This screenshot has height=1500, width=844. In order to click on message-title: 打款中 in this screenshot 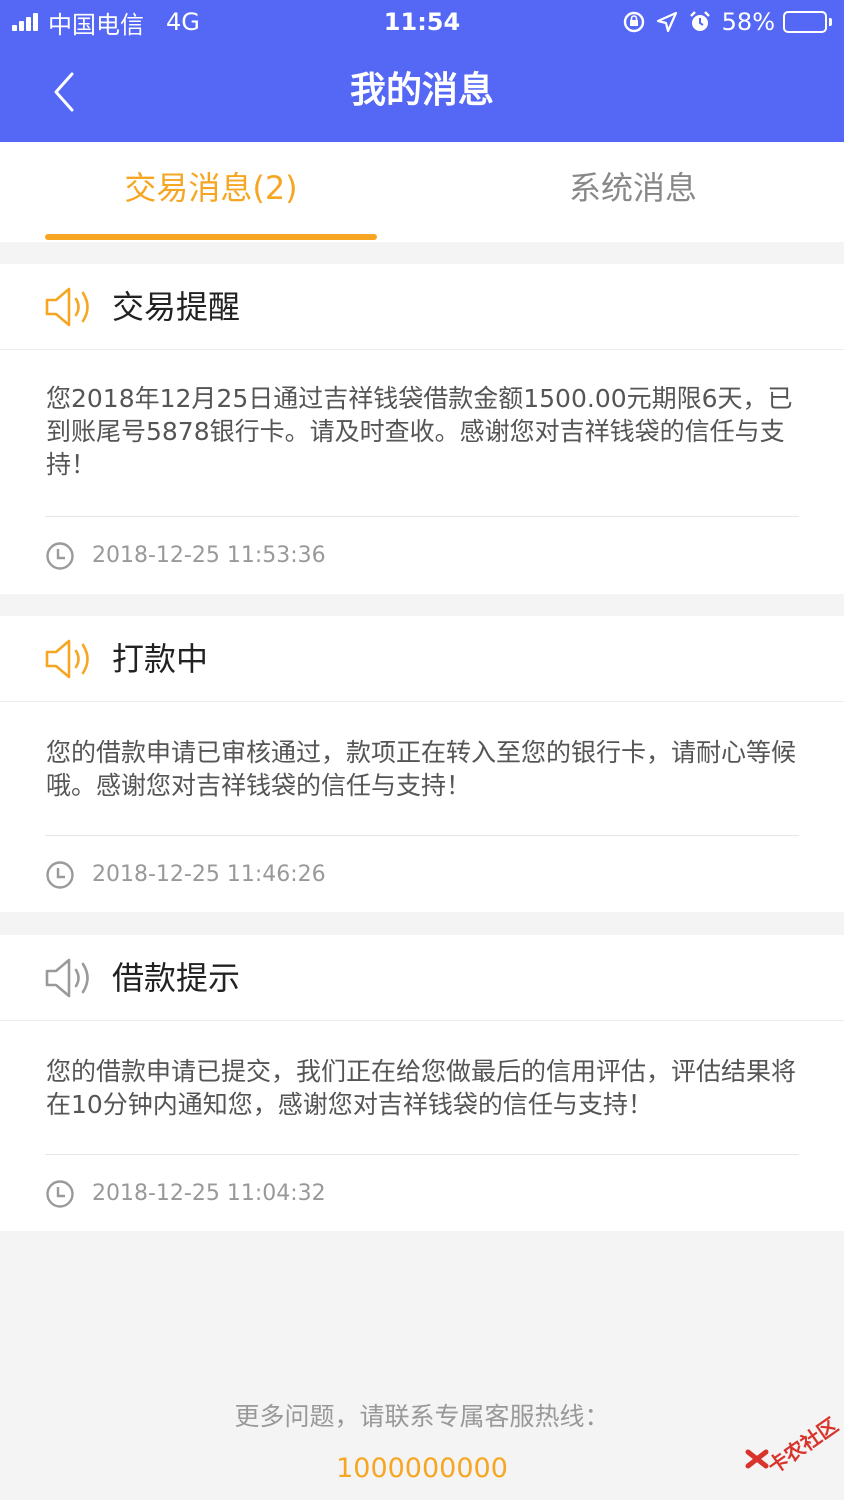, I will do `click(160, 659)`.